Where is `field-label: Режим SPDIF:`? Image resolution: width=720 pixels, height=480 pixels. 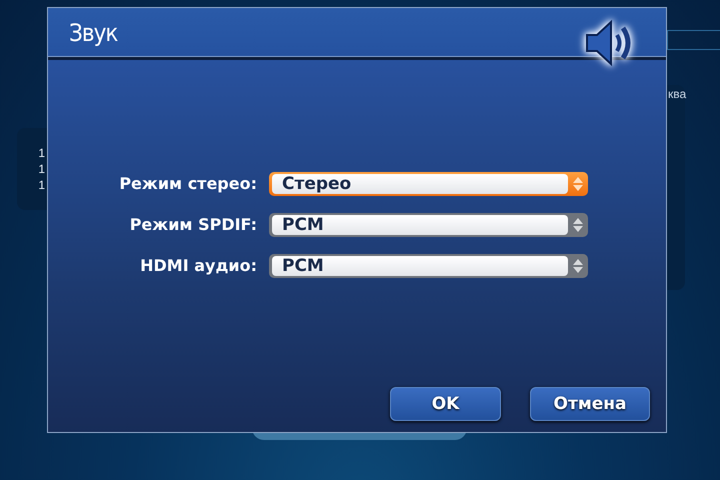 field-label: Режим SPDIF: is located at coordinates (193, 225).